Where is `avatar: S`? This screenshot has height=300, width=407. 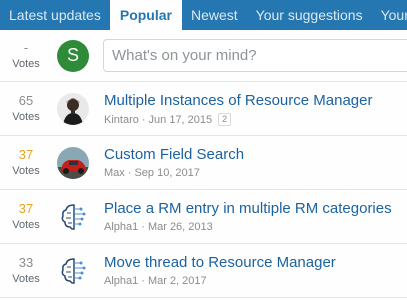
avatar: S is located at coordinates (73, 55).